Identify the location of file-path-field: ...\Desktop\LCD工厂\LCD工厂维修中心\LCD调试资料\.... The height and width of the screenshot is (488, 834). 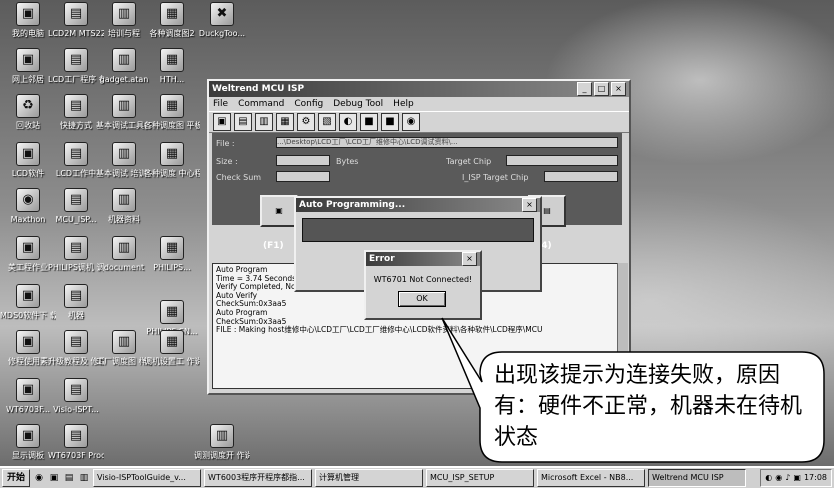
(447, 142).